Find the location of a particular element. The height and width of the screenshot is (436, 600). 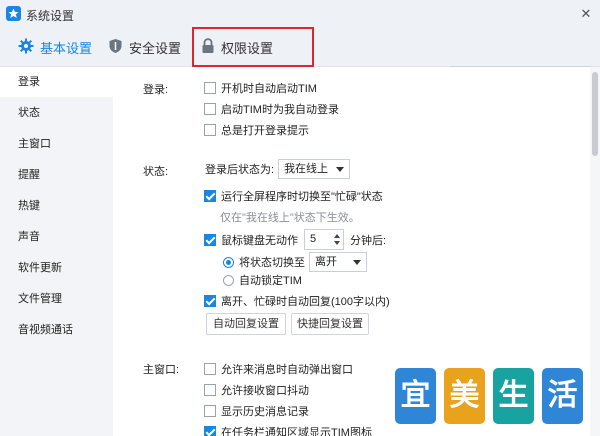

title-bar: 系统设置 ✕ is located at coordinates (300, 14).